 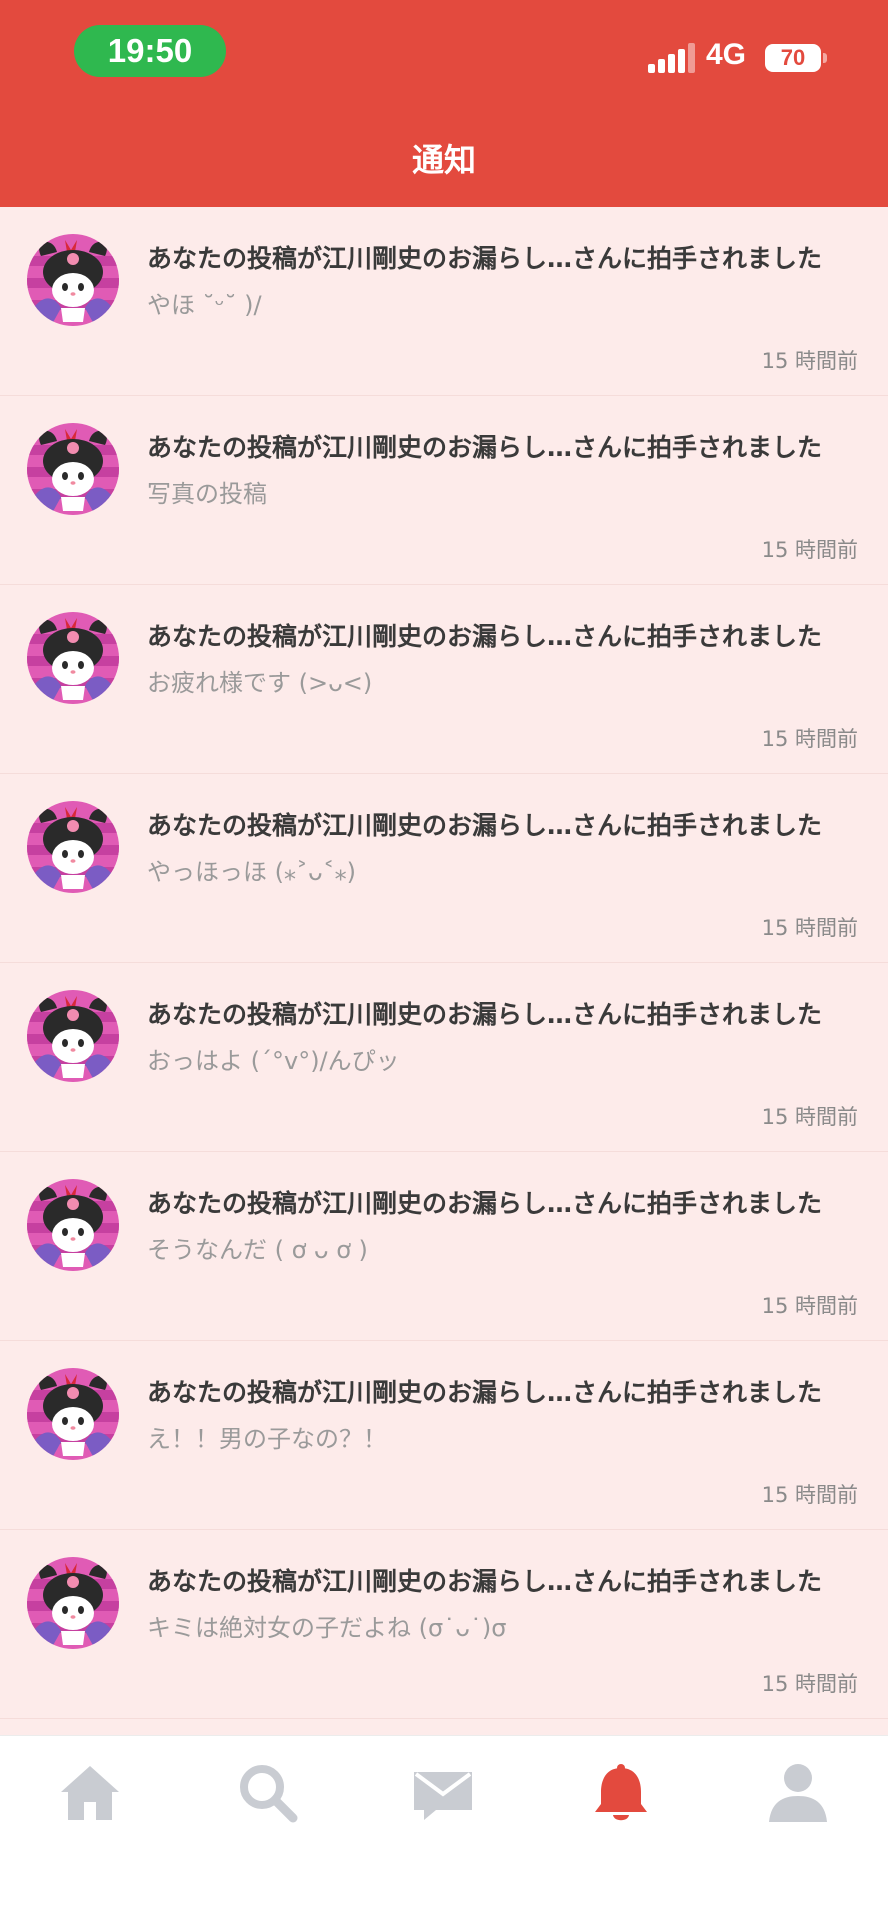 I want to click on signal-icon, so click(x=672, y=58).